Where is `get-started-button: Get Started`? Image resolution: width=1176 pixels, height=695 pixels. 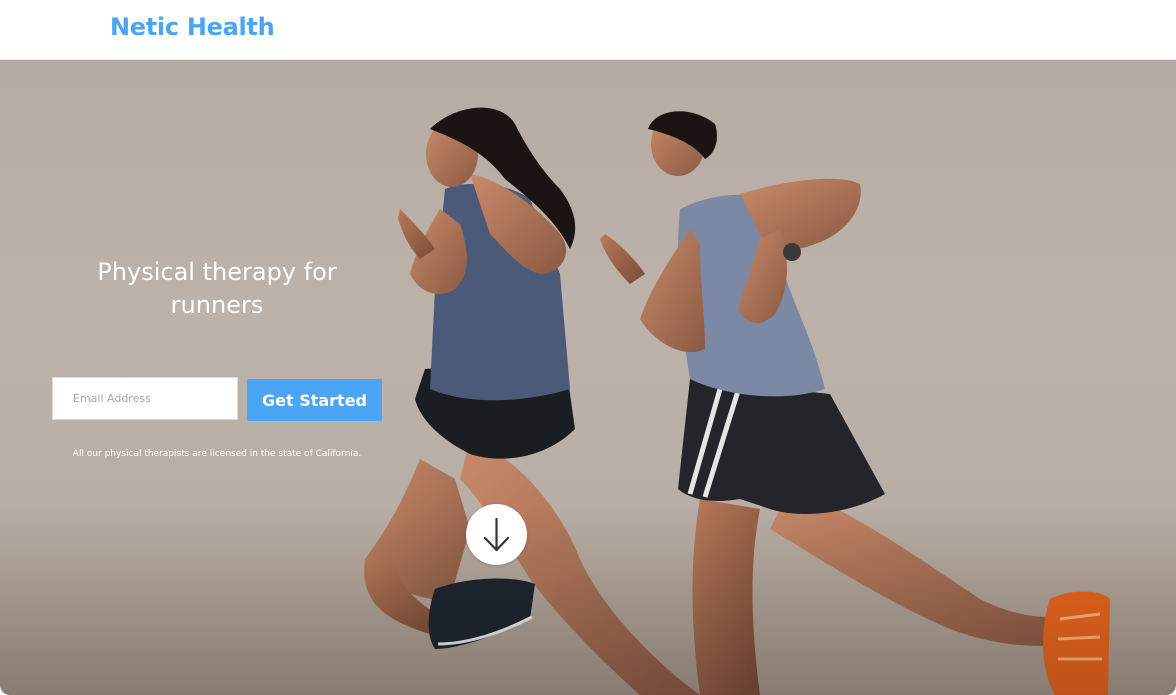 get-started-button: Get Started is located at coordinates (314, 400).